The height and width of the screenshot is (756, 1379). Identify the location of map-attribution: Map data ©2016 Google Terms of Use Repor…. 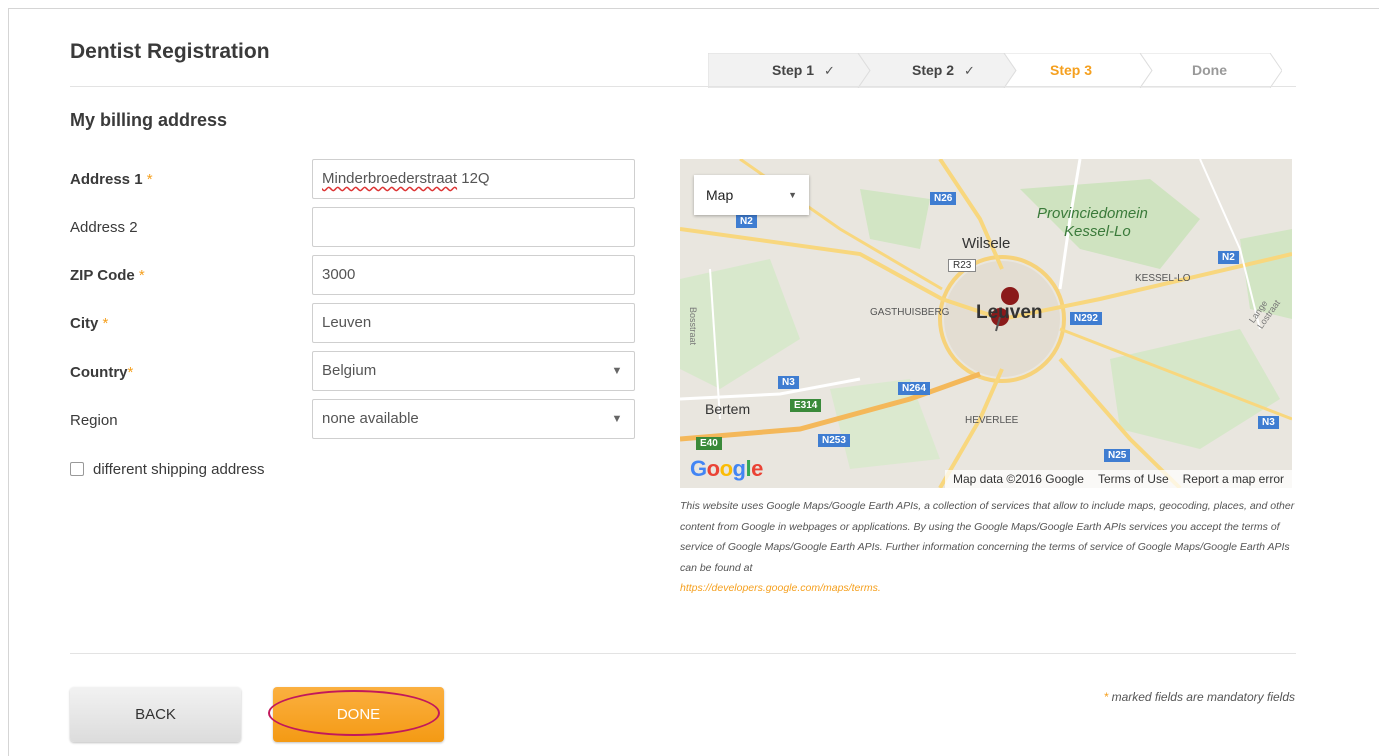
(1118, 479).